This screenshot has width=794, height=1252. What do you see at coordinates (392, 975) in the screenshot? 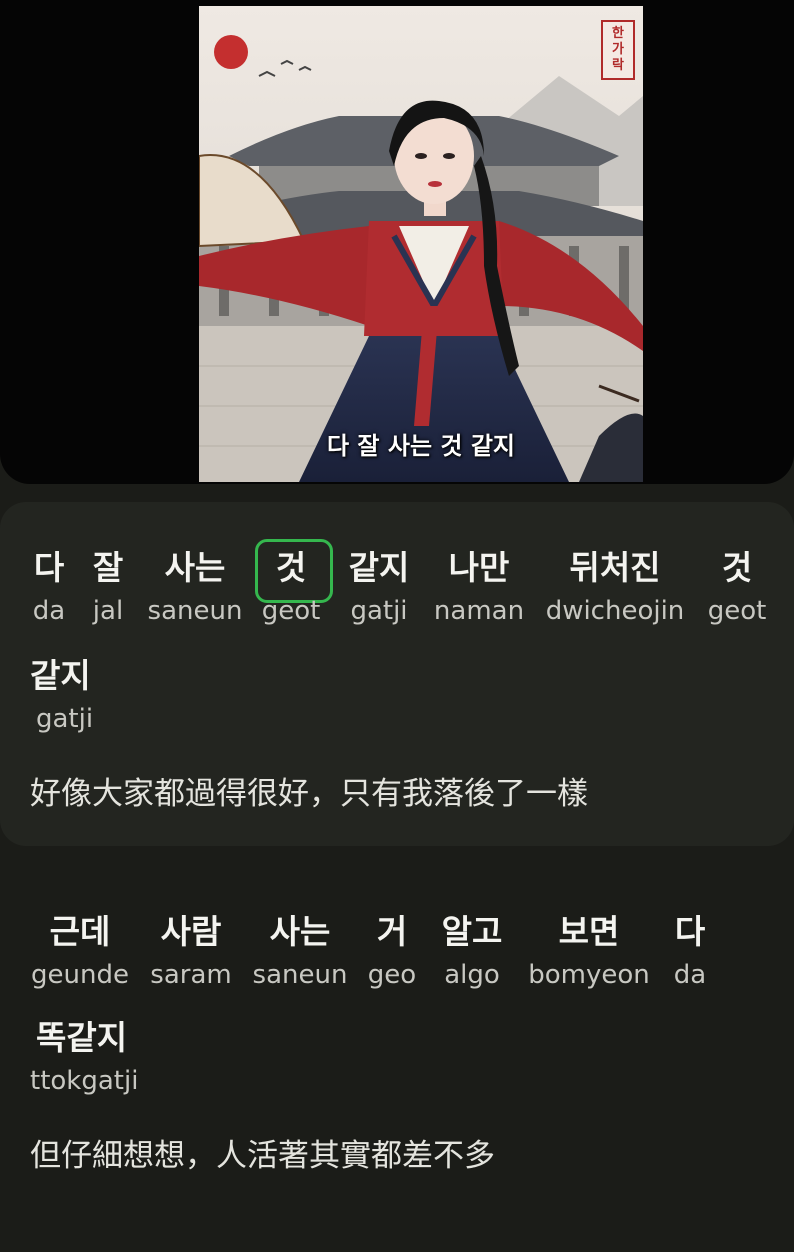
I see `word-romanization: geo` at bounding box center [392, 975].